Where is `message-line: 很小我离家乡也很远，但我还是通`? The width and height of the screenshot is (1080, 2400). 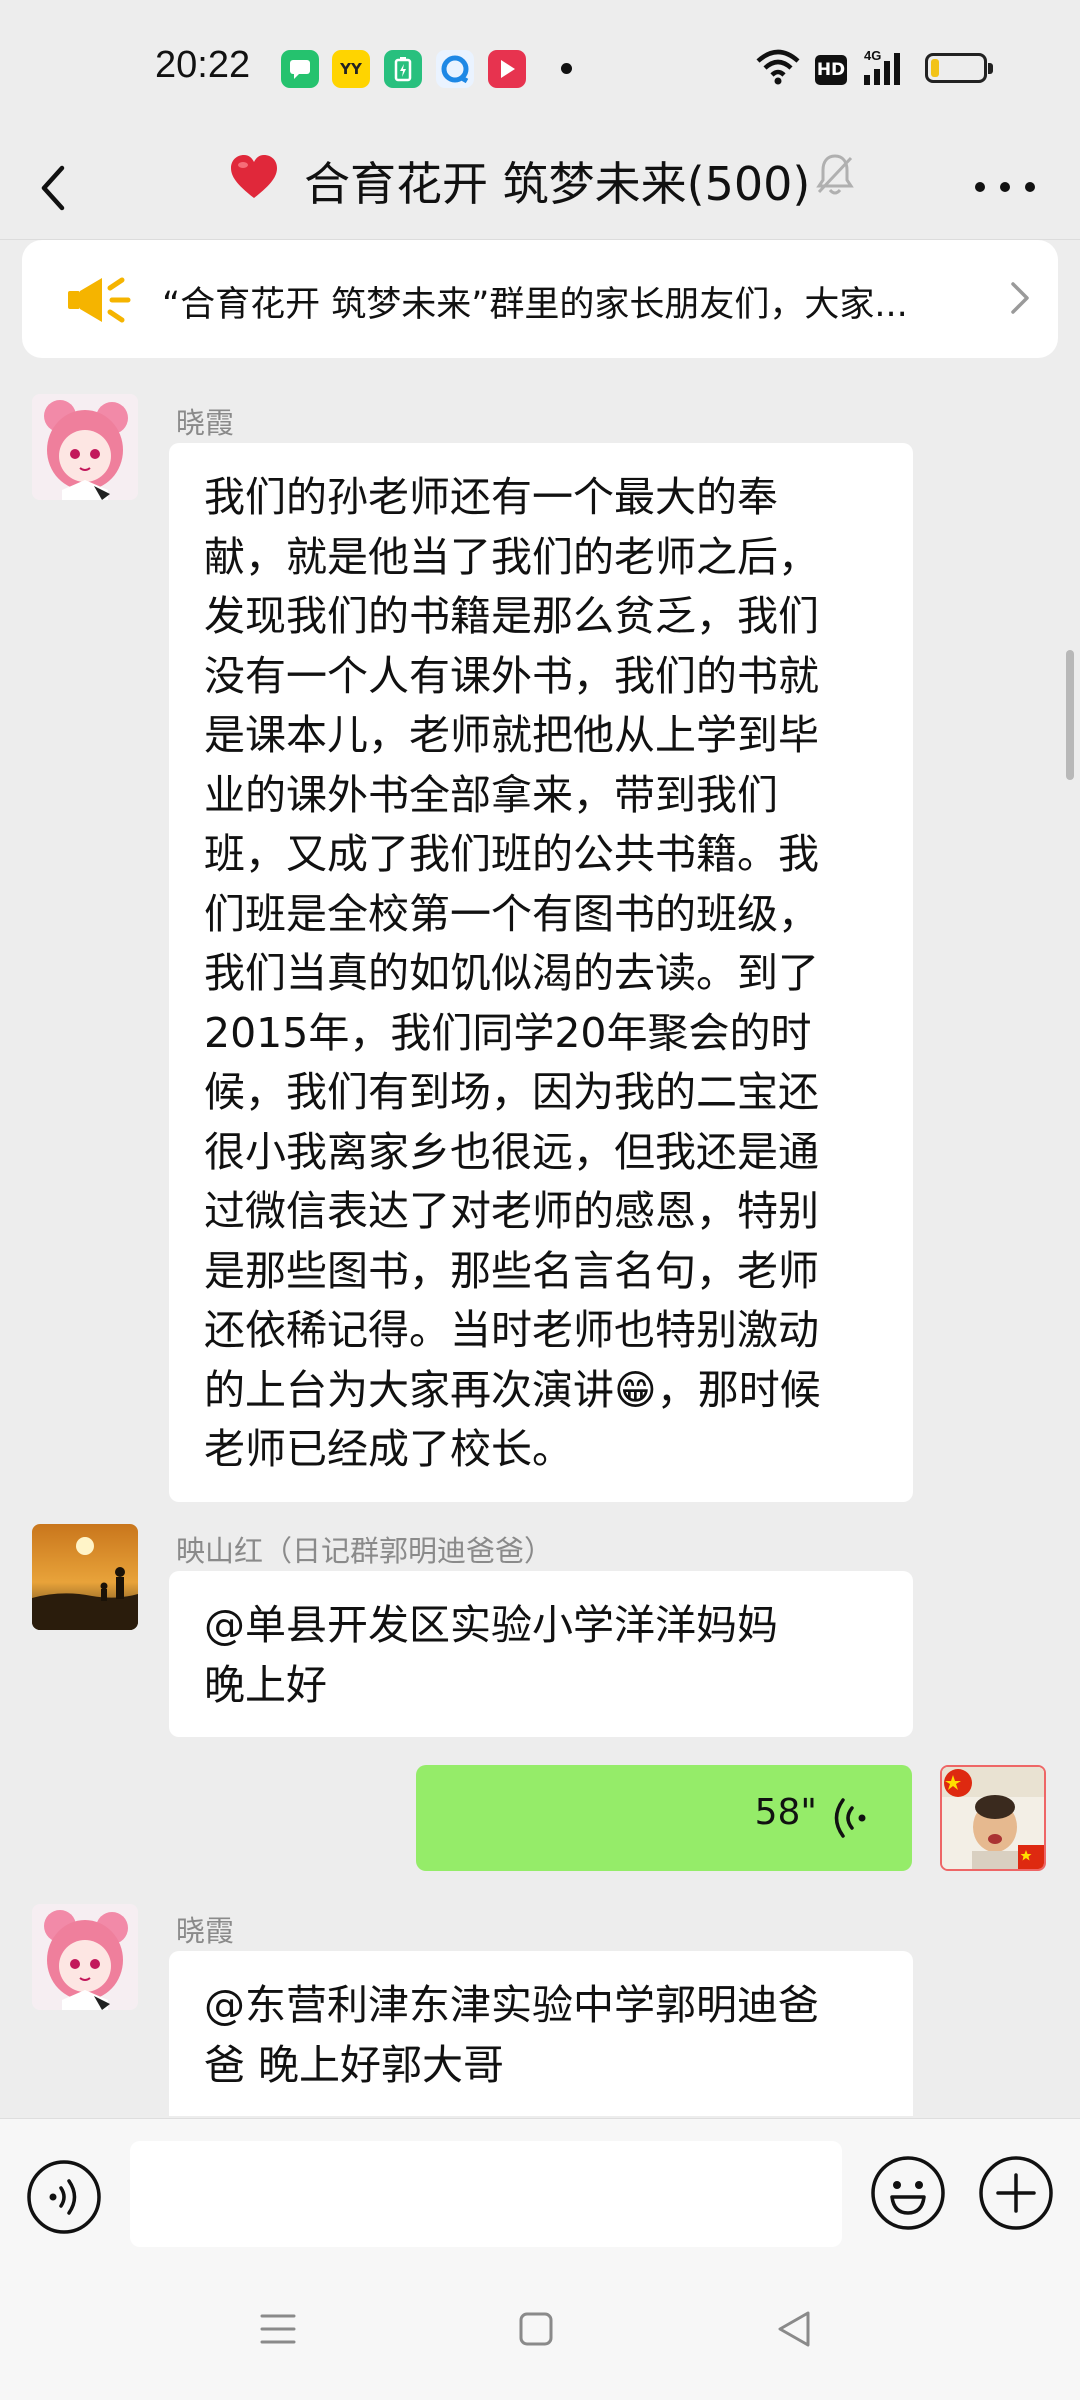 message-line: 很小我离家乡也很远，但我还是通 is located at coordinates (511, 1151).